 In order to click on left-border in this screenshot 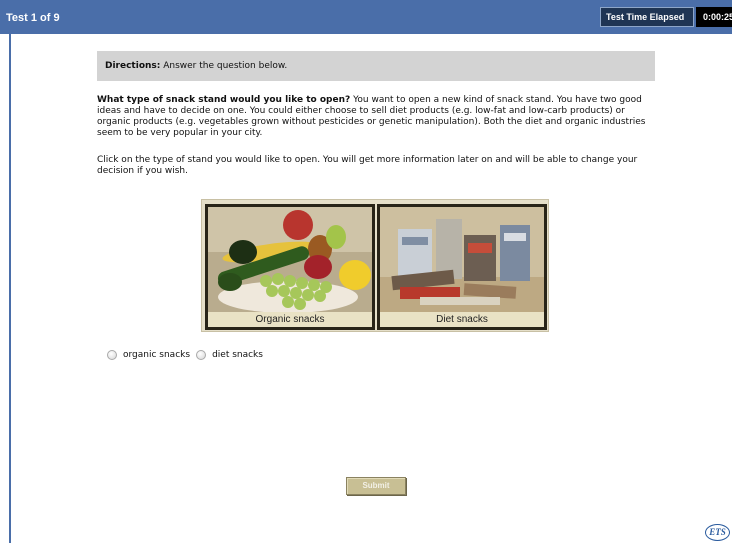, I will do `click(10, 288)`.